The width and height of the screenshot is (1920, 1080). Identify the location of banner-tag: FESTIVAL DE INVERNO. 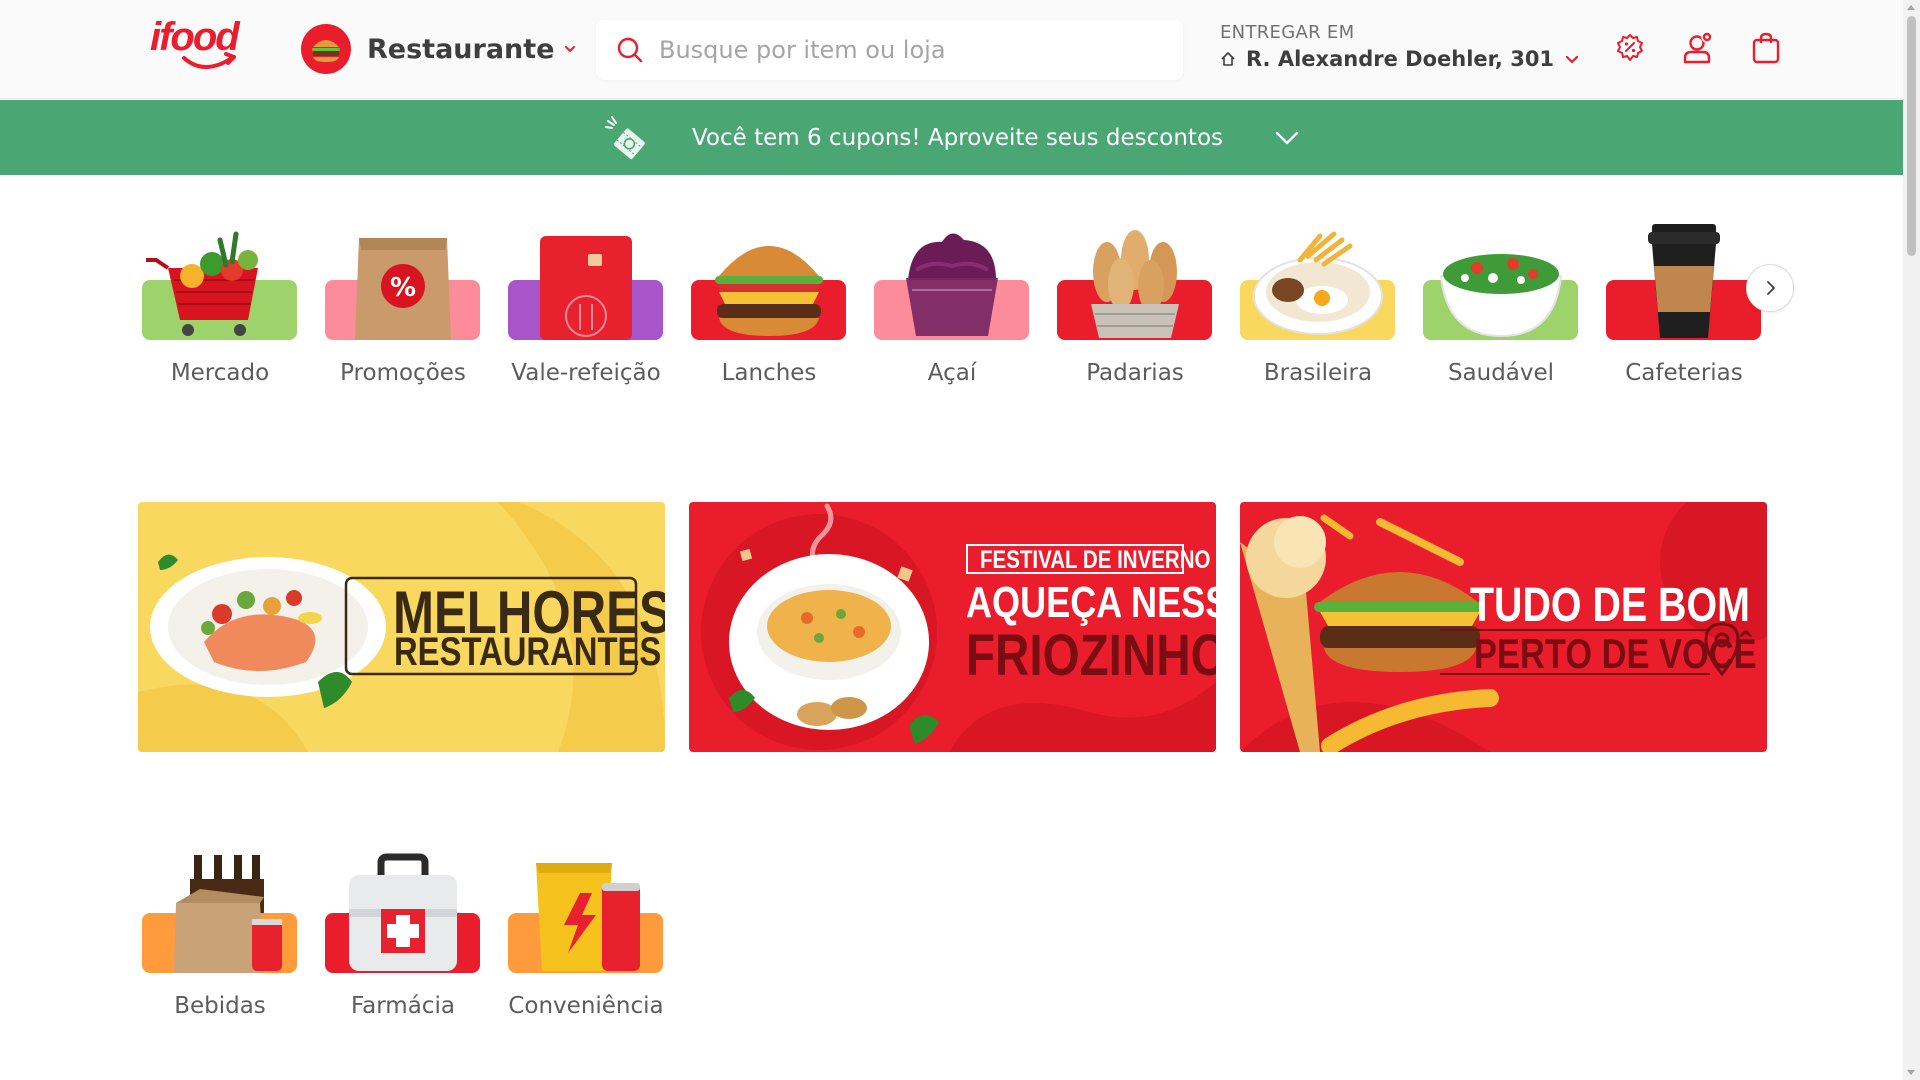
(1095, 560).